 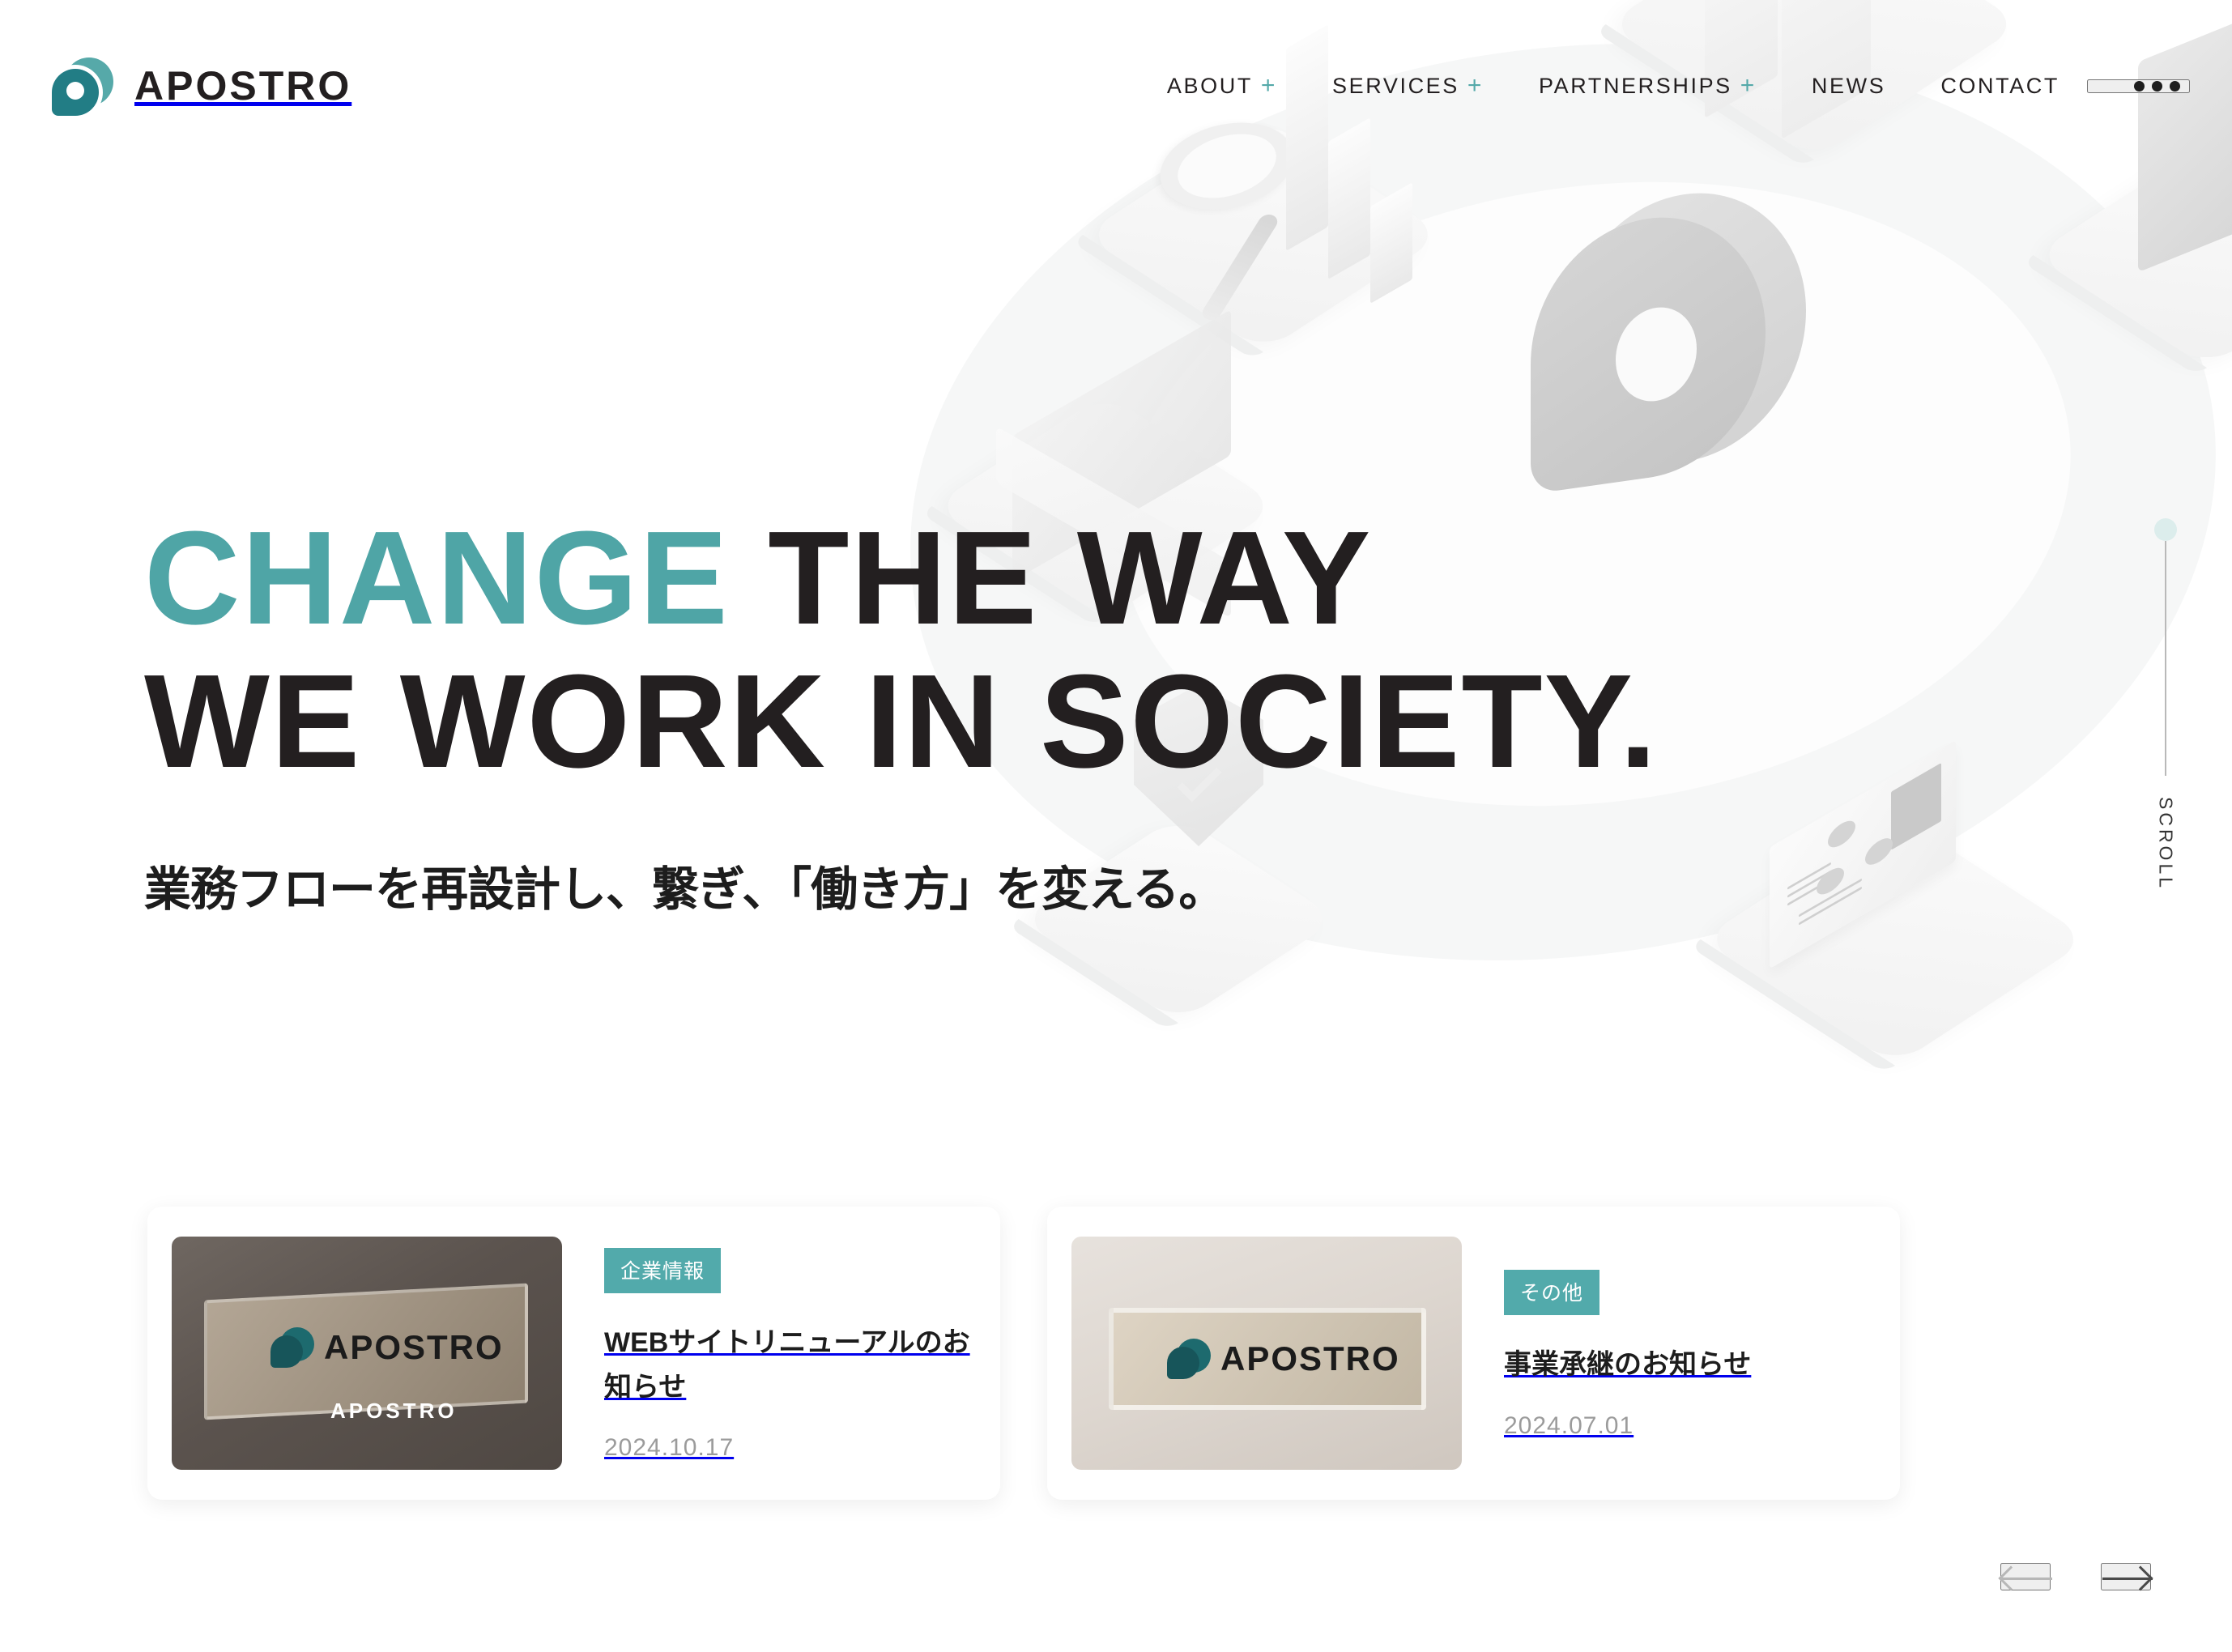 I want to click on nav-item-about: ABOUT +, so click(x=1222, y=86).